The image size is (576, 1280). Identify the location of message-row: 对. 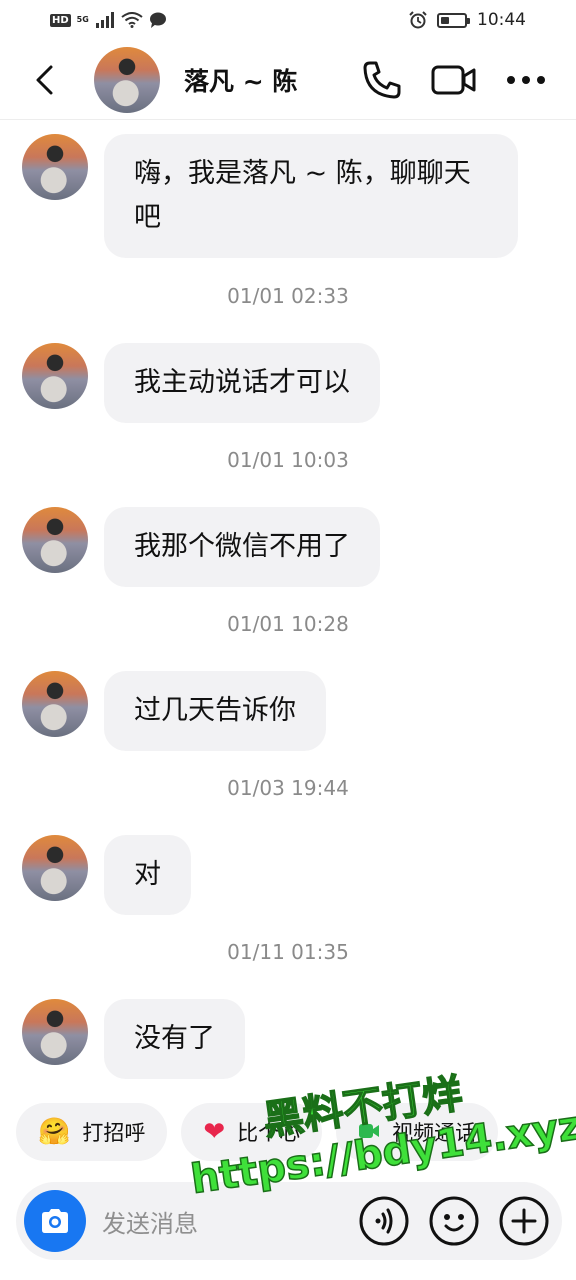
(106, 875).